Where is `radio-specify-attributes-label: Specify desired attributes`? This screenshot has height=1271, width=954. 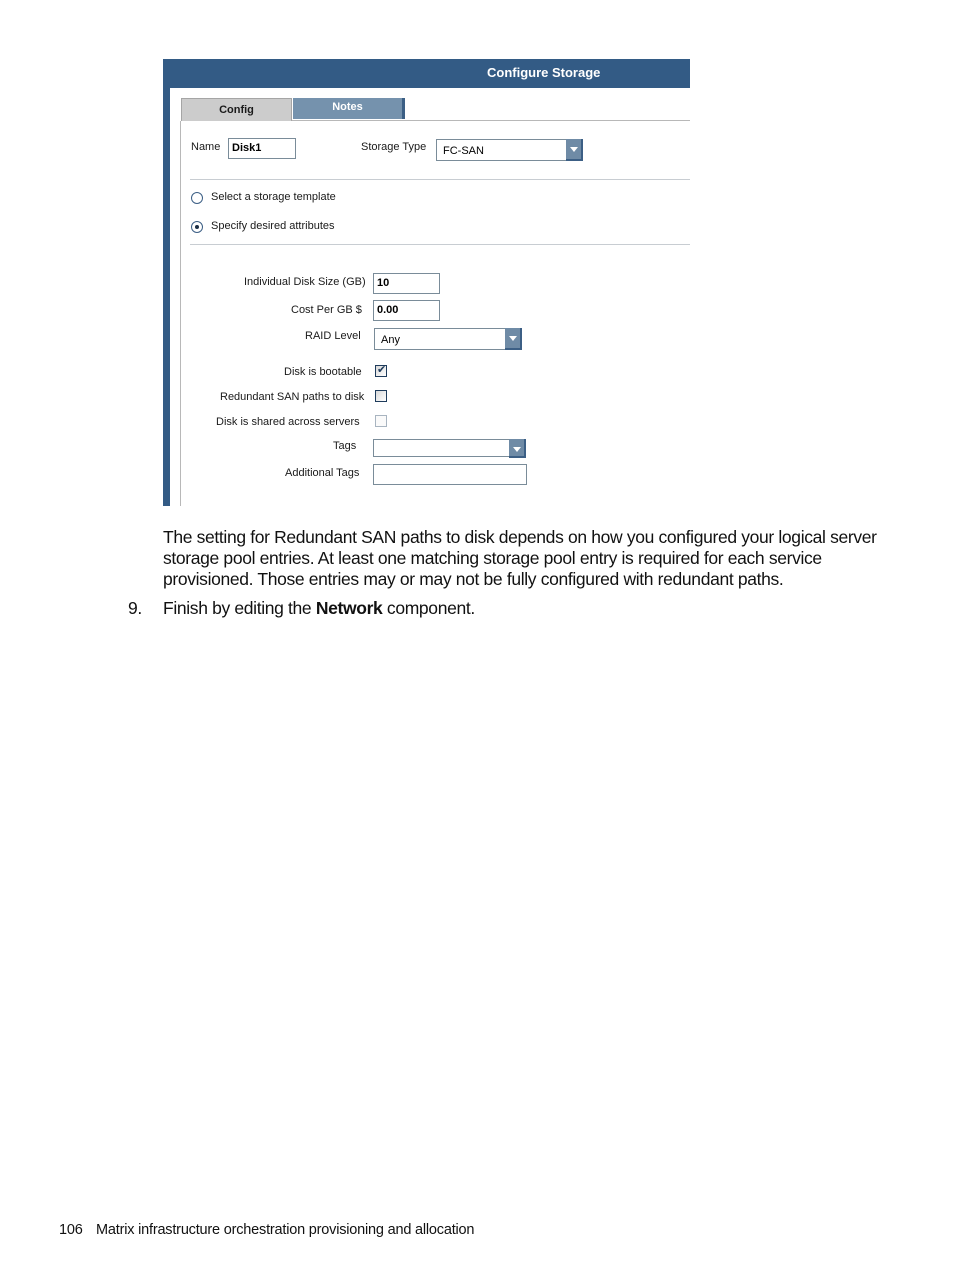 radio-specify-attributes-label: Specify desired attributes is located at coordinates (273, 226).